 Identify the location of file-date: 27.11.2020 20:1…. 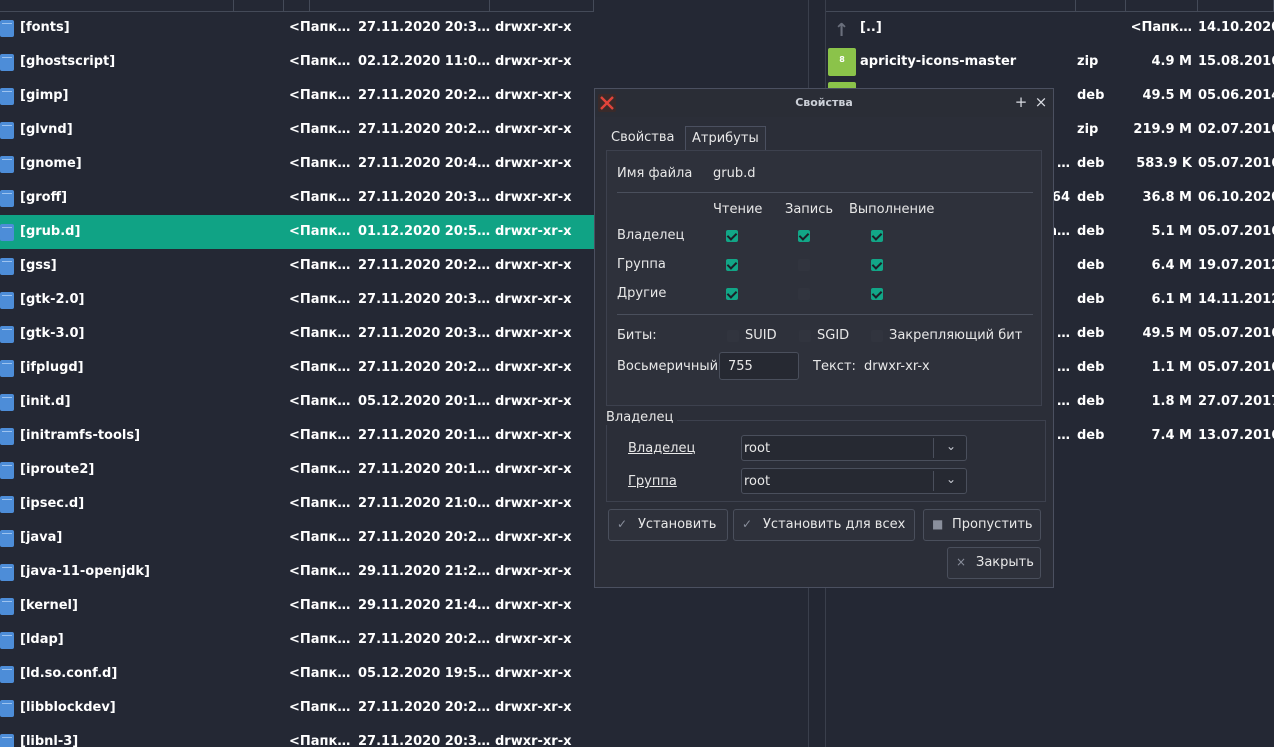
(424, 435).